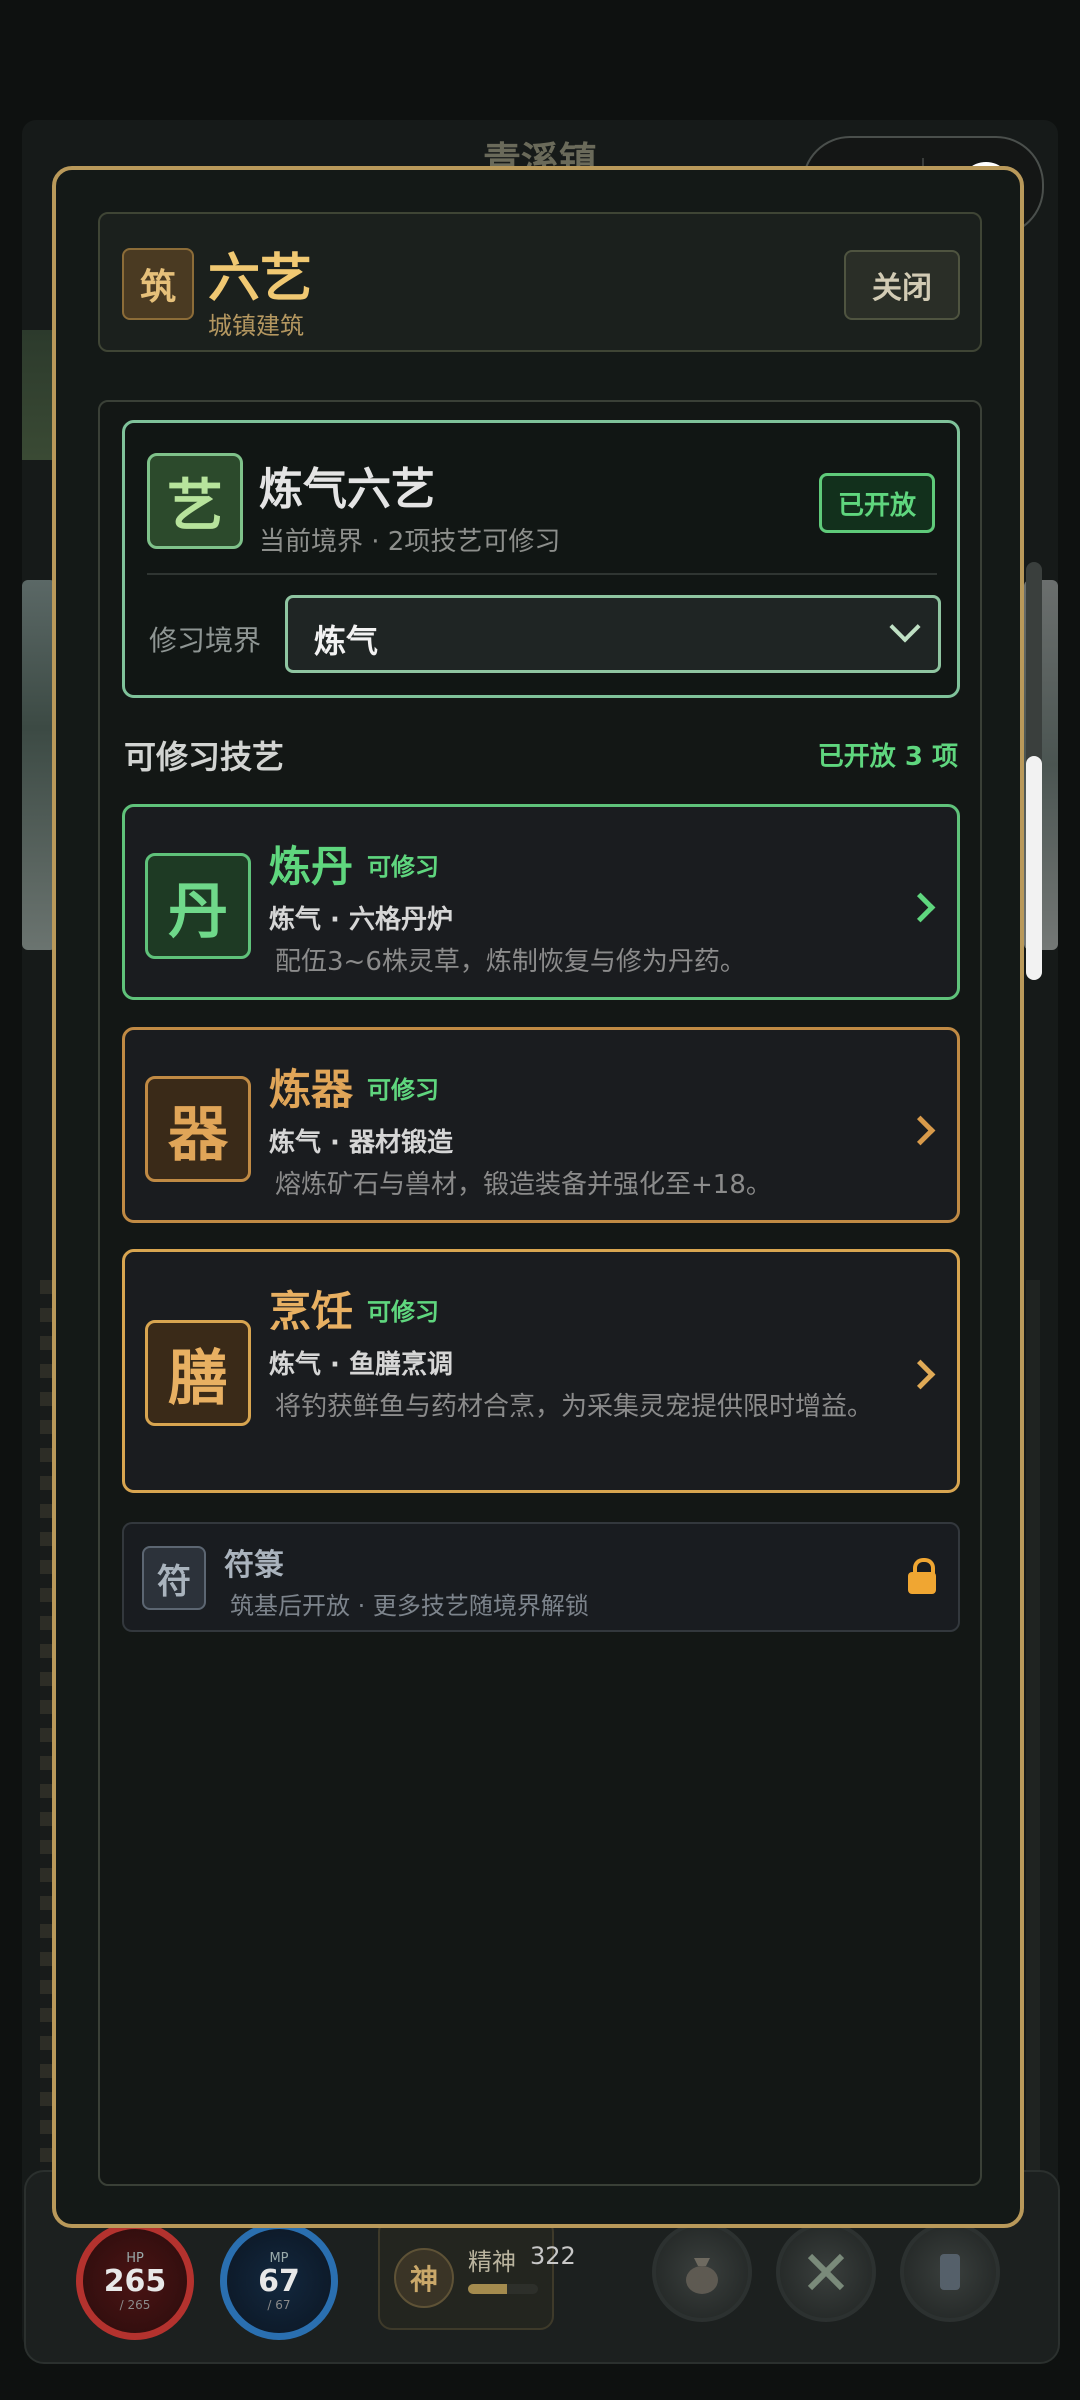 The height and width of the screenshot is (2400, 1080). I want to click on spirit-value: 322, so click(553, 2256).